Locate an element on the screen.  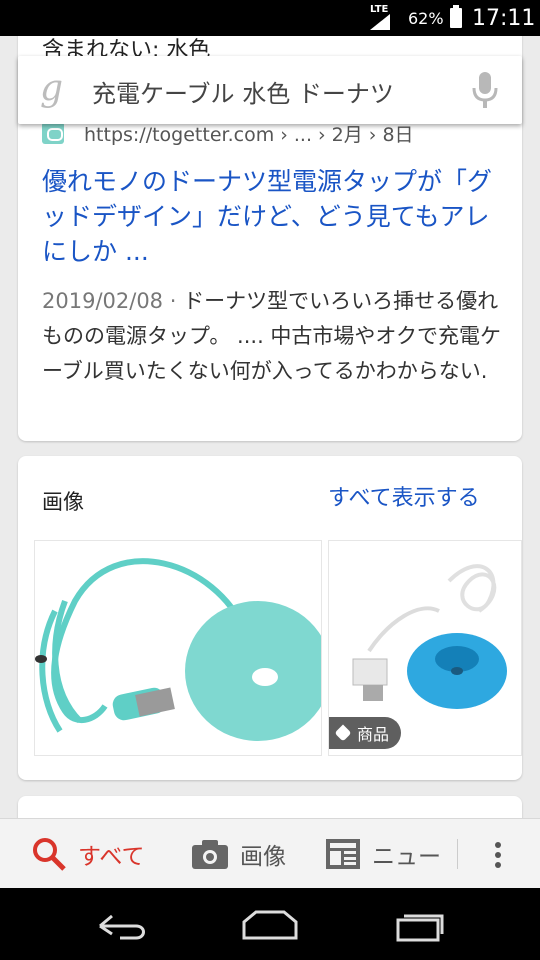
tab-all-label: すべて is located at coordinates (111, 857).